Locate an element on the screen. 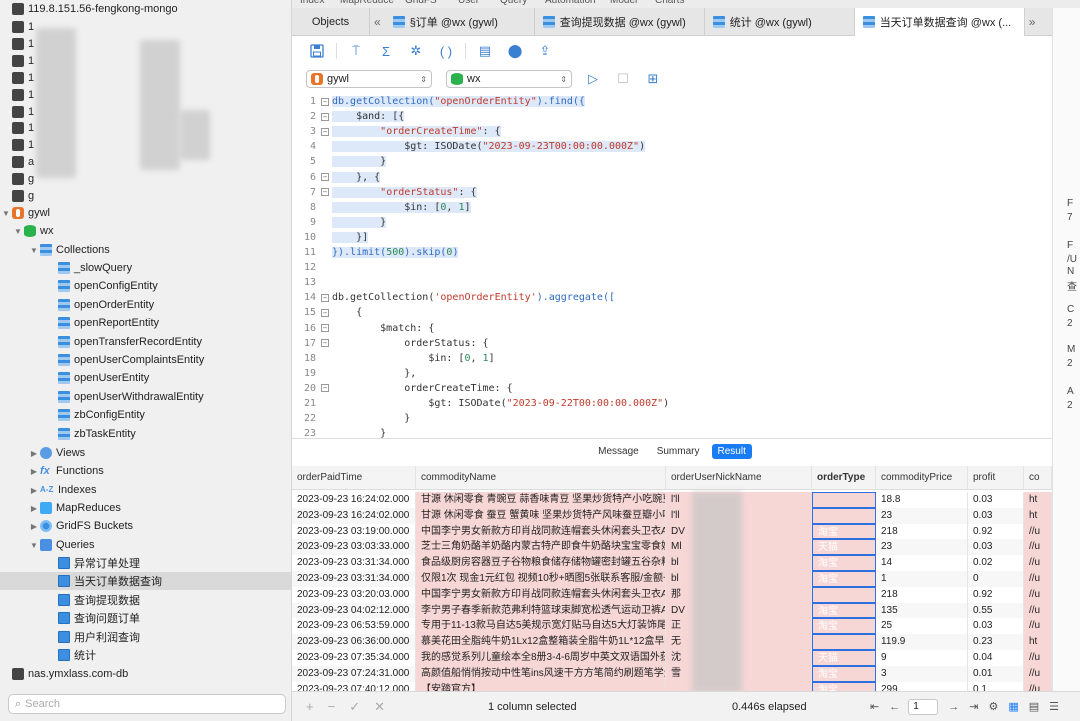 This screenshot has height=721, width=1080. document-icon: ▤ is located at coordinates (485, 51).